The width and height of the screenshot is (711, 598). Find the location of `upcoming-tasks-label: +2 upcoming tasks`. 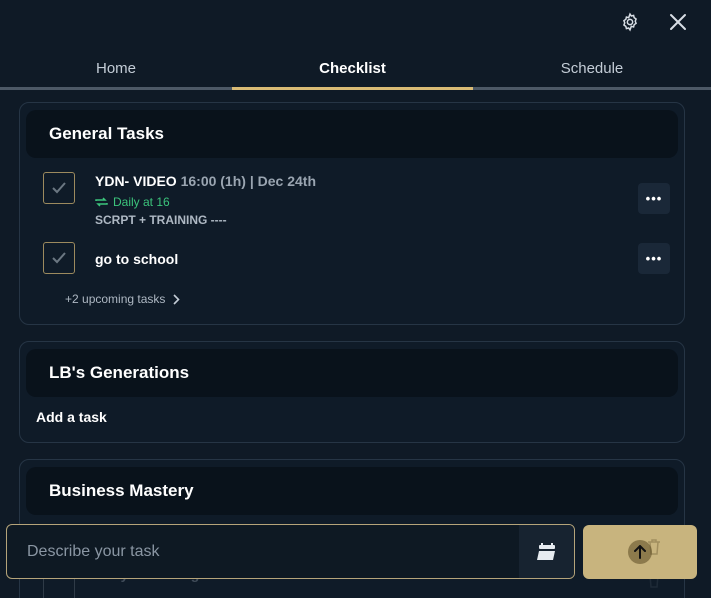

upcoming-tasks-label: +2 upcoming tasks is located at coordinates (115, 299).